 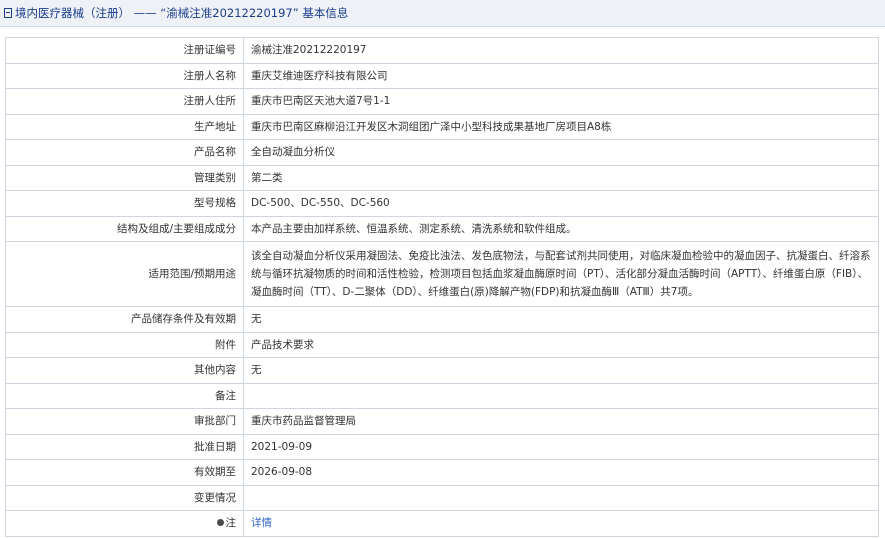 I want to click on row-value: DC-500、DC-550、DC-560, so click(x=561, y=203).